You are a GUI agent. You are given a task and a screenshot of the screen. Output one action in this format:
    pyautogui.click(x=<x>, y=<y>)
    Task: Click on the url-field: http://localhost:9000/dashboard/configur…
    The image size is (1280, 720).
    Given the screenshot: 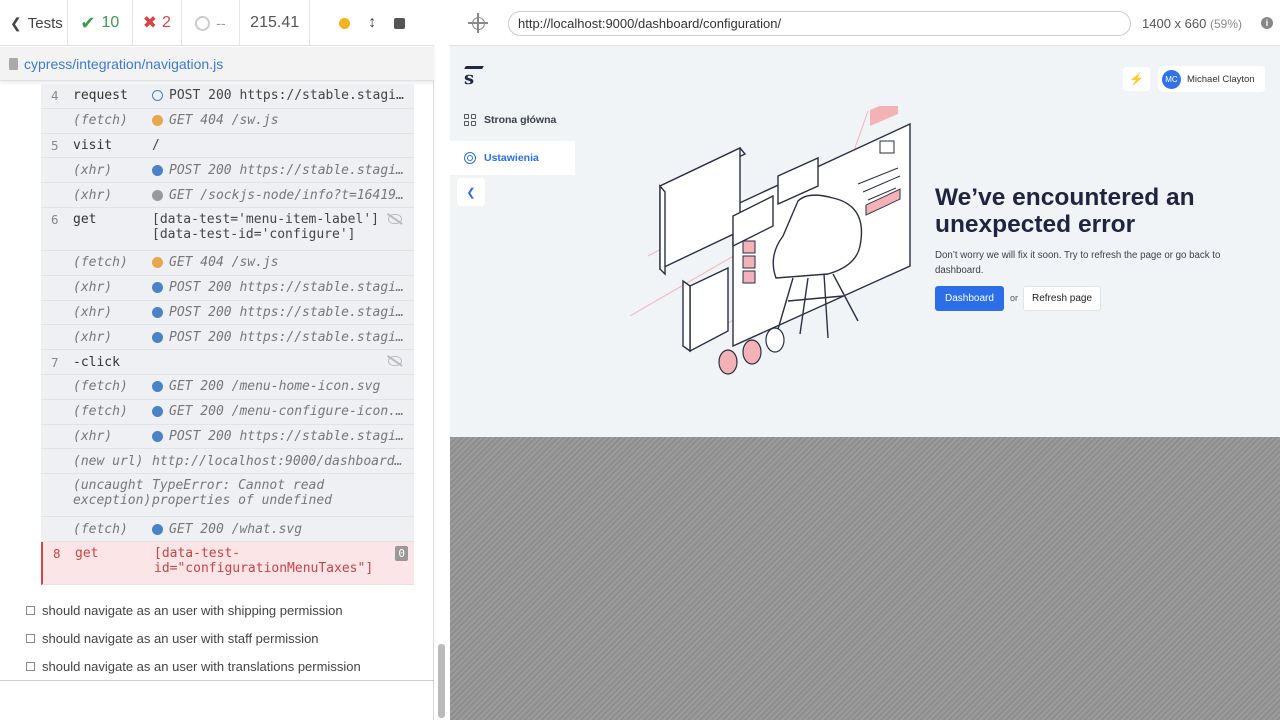 What is the action you would take?
    pyautogui.click(x=819, y=23)
    